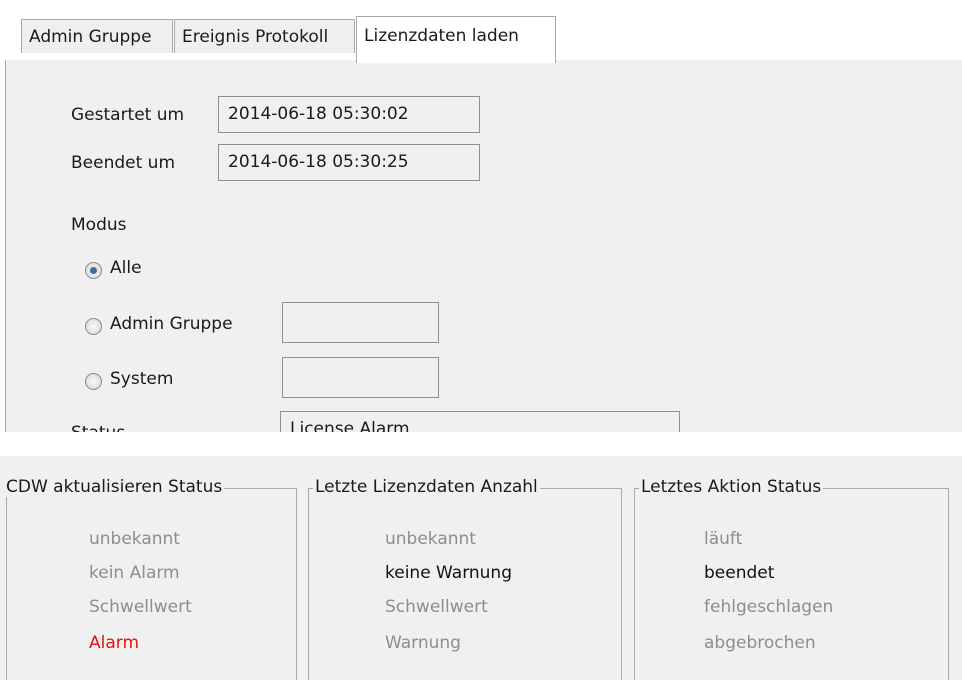 This screenshot has height=680, width=962. I want to click on group-action-item-finished: beendet, so click(739, 573).